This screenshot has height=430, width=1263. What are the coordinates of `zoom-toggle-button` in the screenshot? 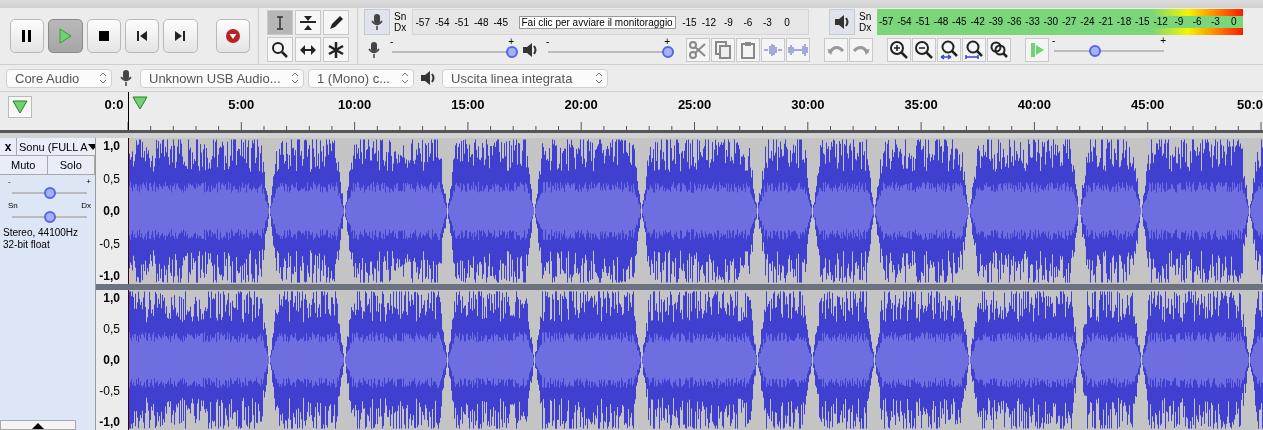 It's located at (999, 50).